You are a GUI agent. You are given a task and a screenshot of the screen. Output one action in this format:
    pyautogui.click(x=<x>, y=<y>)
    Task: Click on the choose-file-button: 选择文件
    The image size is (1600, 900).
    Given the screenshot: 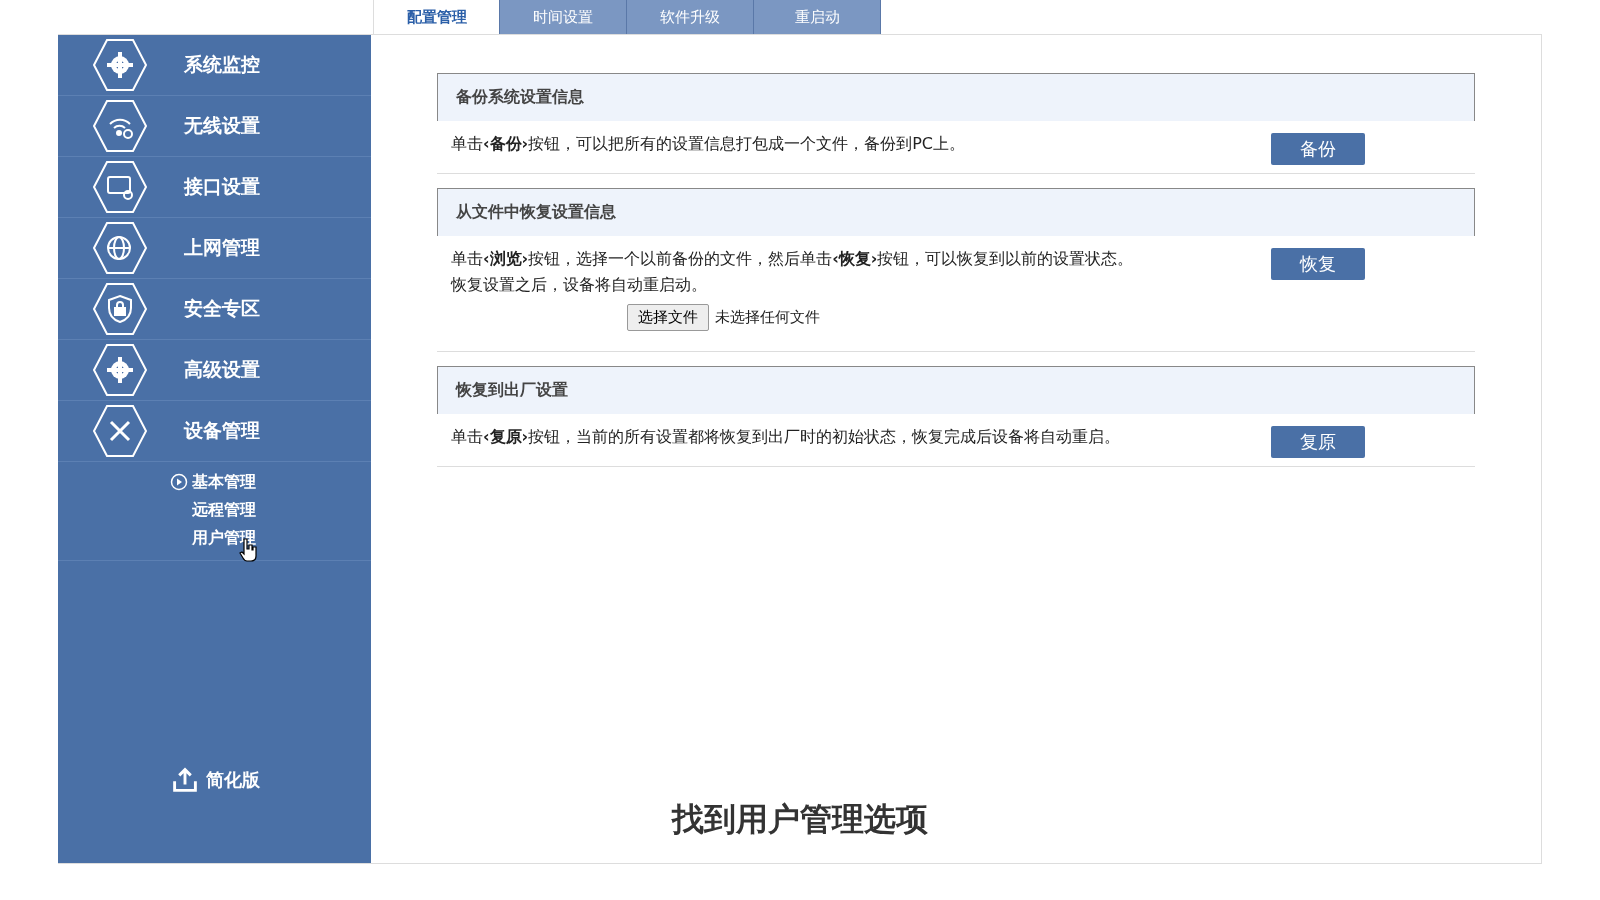 What is the action you would take?
    pyautogui.click(x=668, y=317)
    